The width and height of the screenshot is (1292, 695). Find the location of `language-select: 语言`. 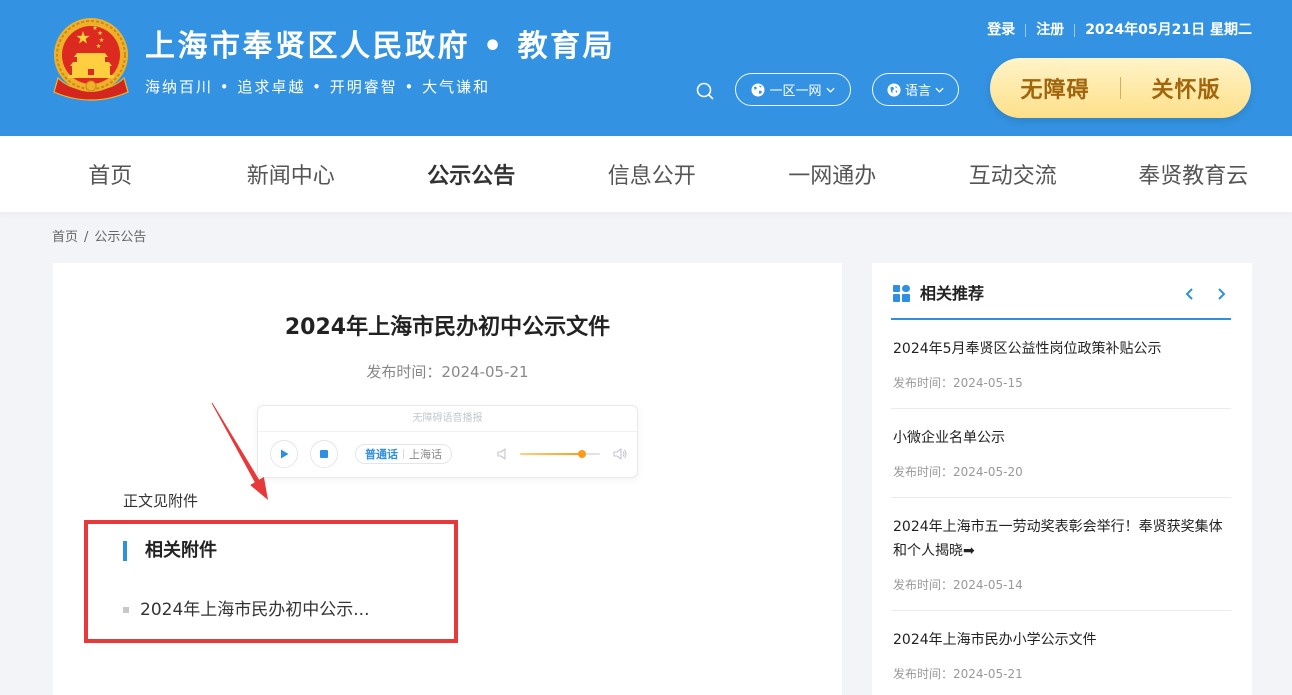

language-select: 语言 is located at coordinates (915, 89).